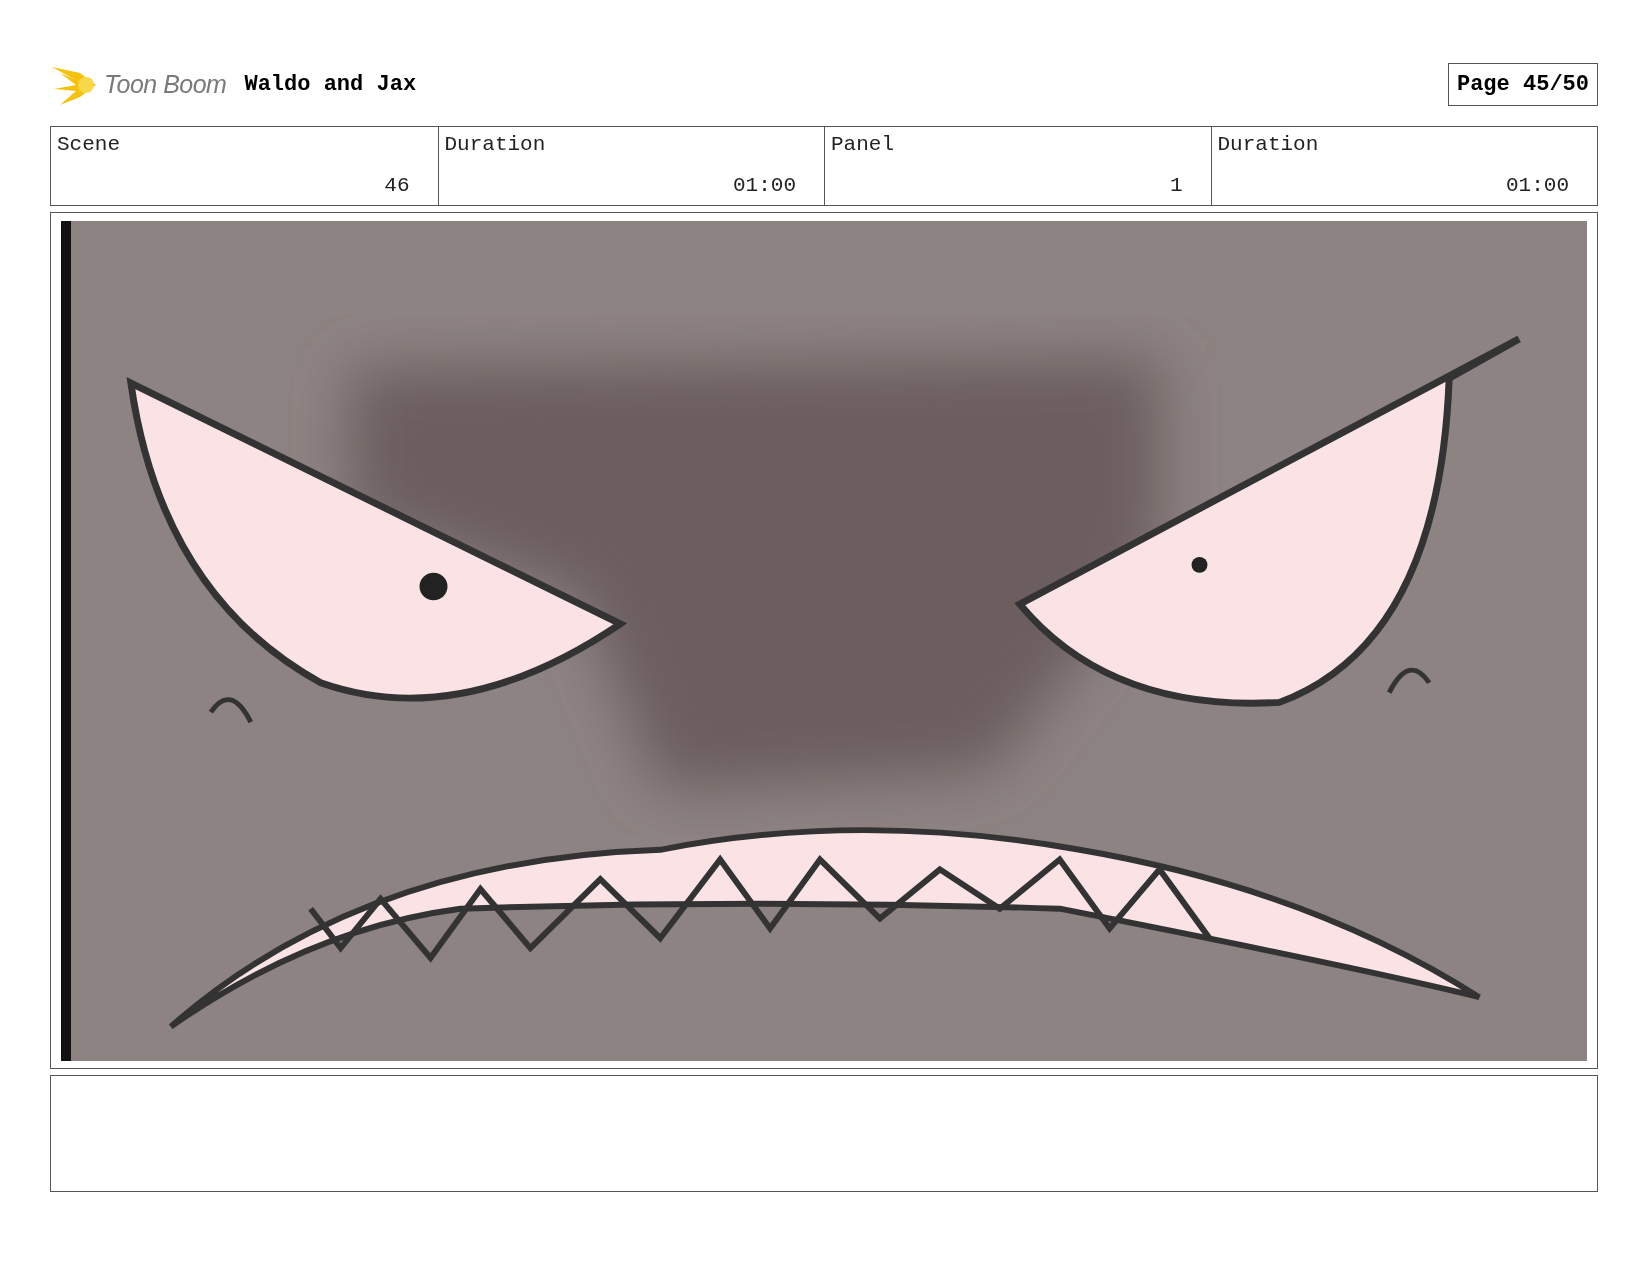 Image resolution: width=1650 pixels, height=1275 pixels. What do you see at coordinates (165, 84) in the screenshot?
I see `logo-text: Toon Boom` at bounding box center [165, 84].